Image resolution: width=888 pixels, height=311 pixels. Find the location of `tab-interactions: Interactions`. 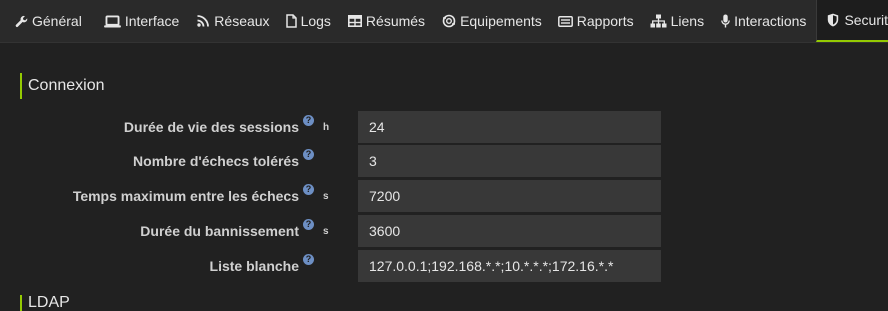

tab-interactions: Interactions is located at coordinates (764, 21).